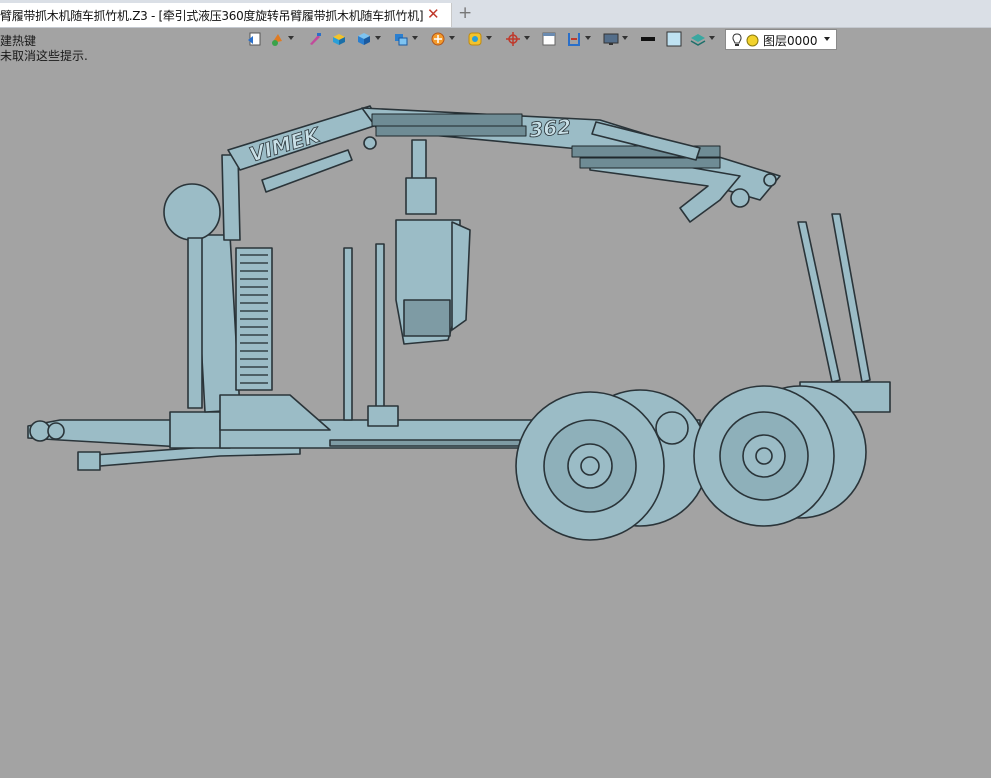  I want to click on undo-icon, so click(254, 39).